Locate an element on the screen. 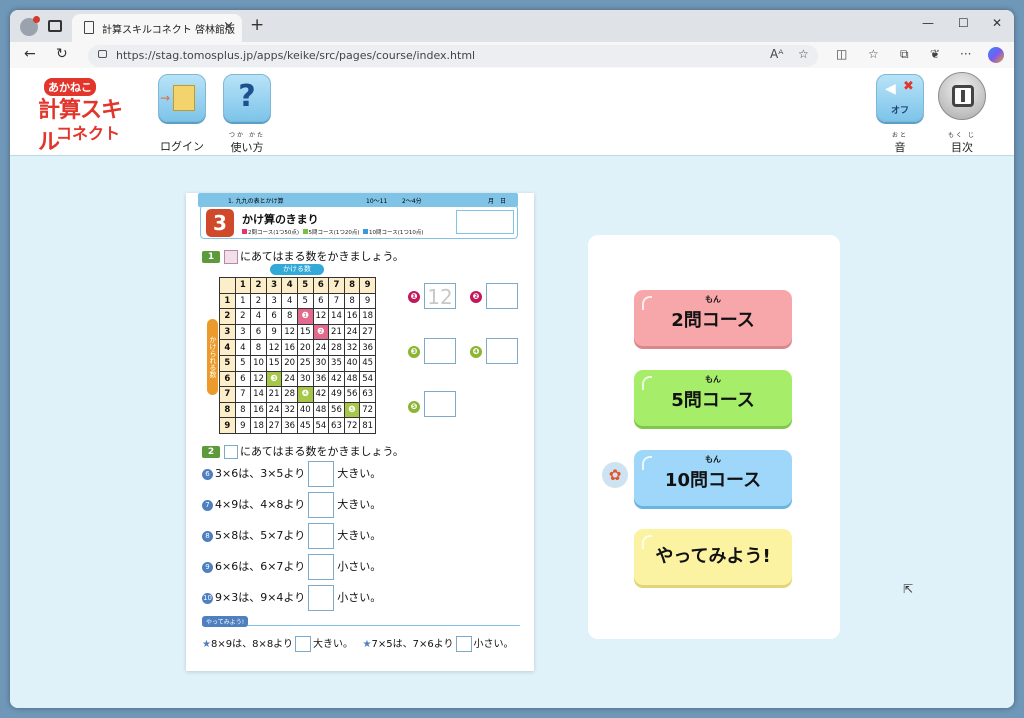 This screenshot has width=1024, height=718. column-header: 7 is located at coordinates (336, 285).